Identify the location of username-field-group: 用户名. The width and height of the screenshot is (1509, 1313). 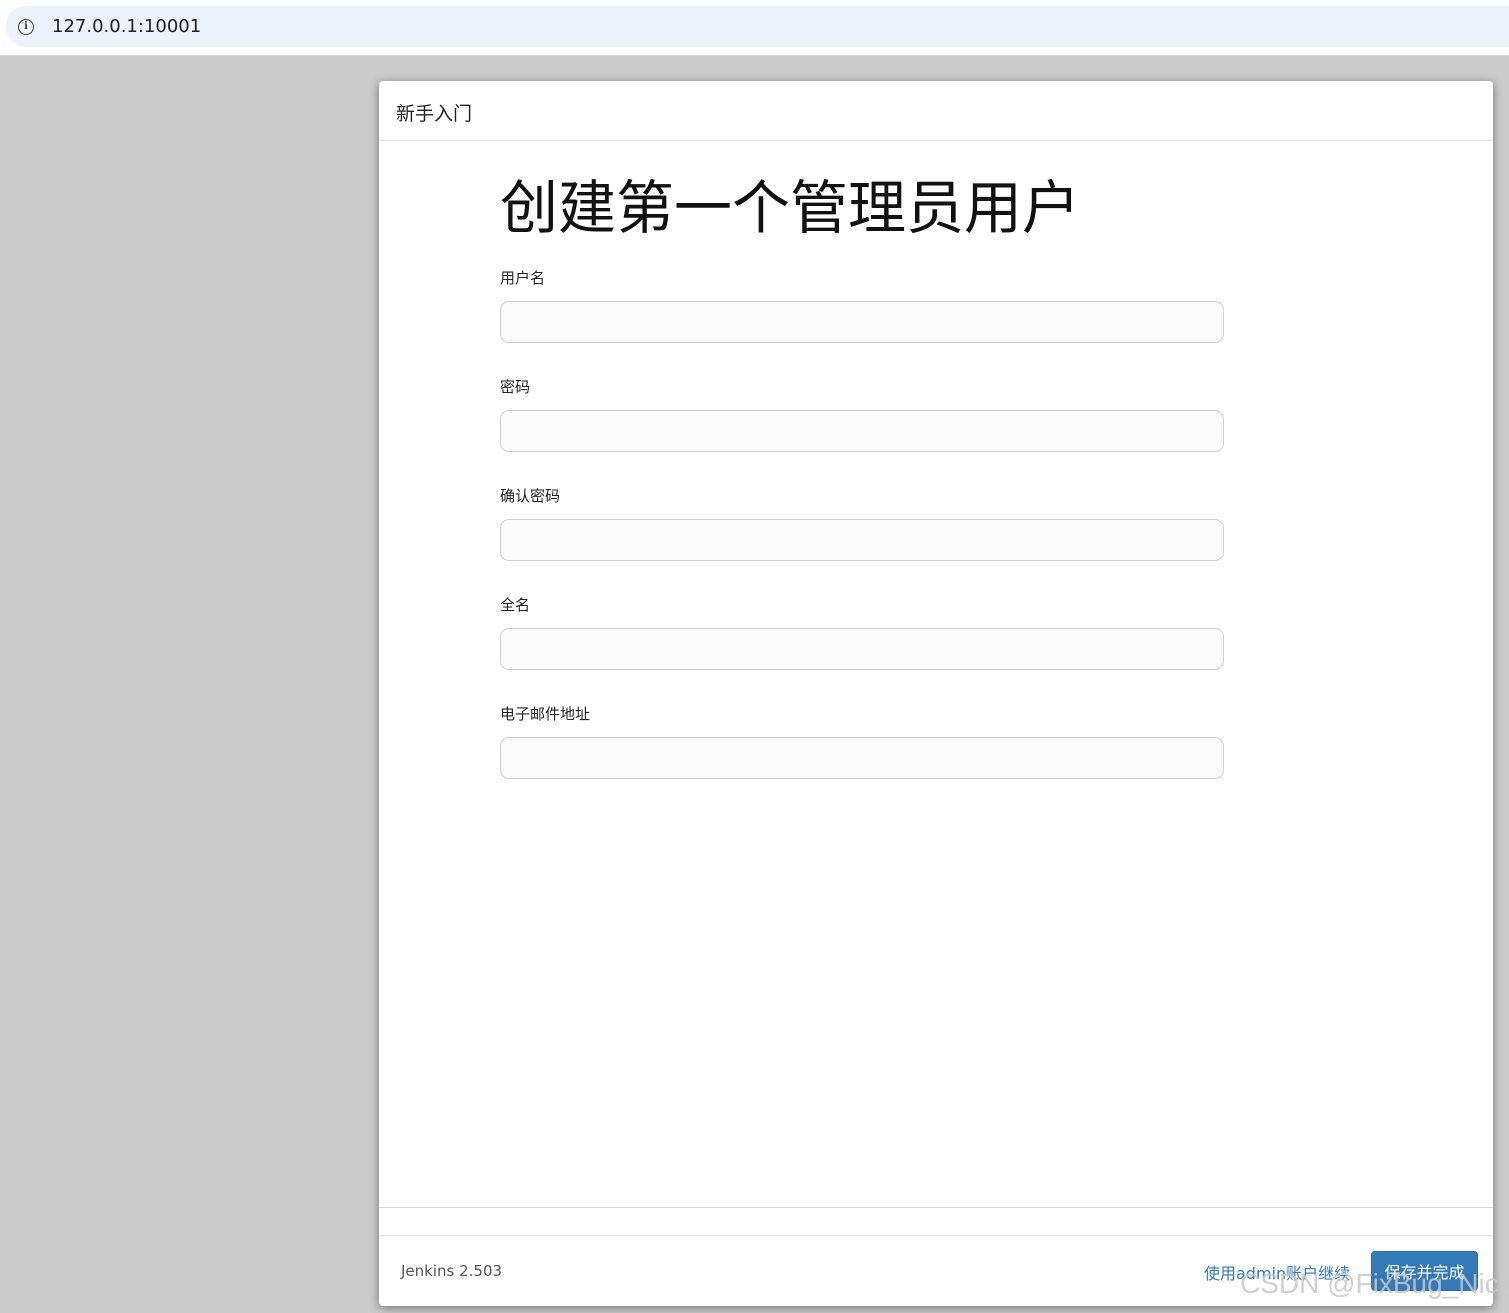
(863, 305).